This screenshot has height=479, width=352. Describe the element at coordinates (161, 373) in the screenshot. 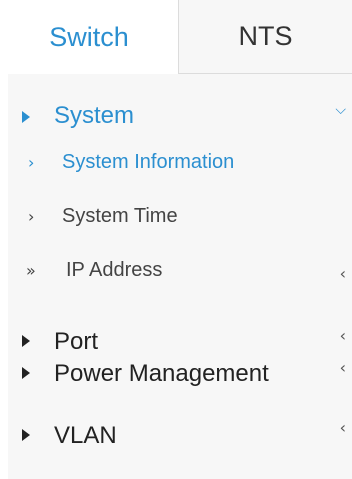

I see `menu-item-power-management-label: Power Management` at that location.